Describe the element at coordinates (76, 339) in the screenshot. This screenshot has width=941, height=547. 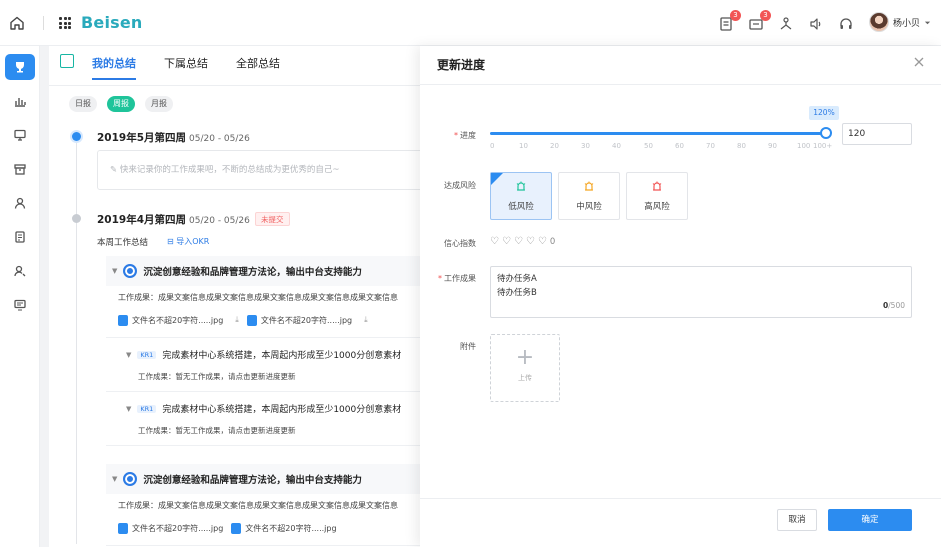
I see `timeline-line` at that location.